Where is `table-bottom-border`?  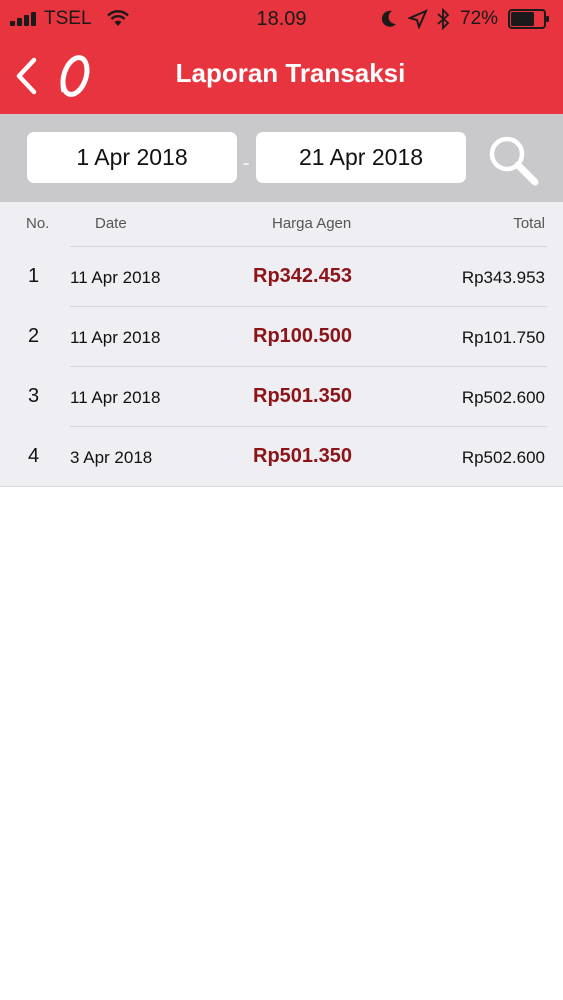 table-bottom-border is located at coordinates (281, 486).